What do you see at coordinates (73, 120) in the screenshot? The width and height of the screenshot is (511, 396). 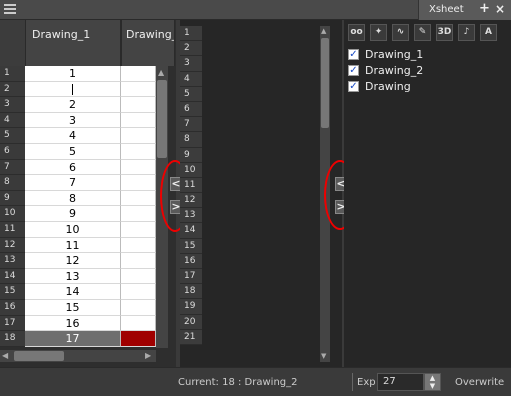 I see `xsheet-cell: 3` at bounding box center [73, 120].